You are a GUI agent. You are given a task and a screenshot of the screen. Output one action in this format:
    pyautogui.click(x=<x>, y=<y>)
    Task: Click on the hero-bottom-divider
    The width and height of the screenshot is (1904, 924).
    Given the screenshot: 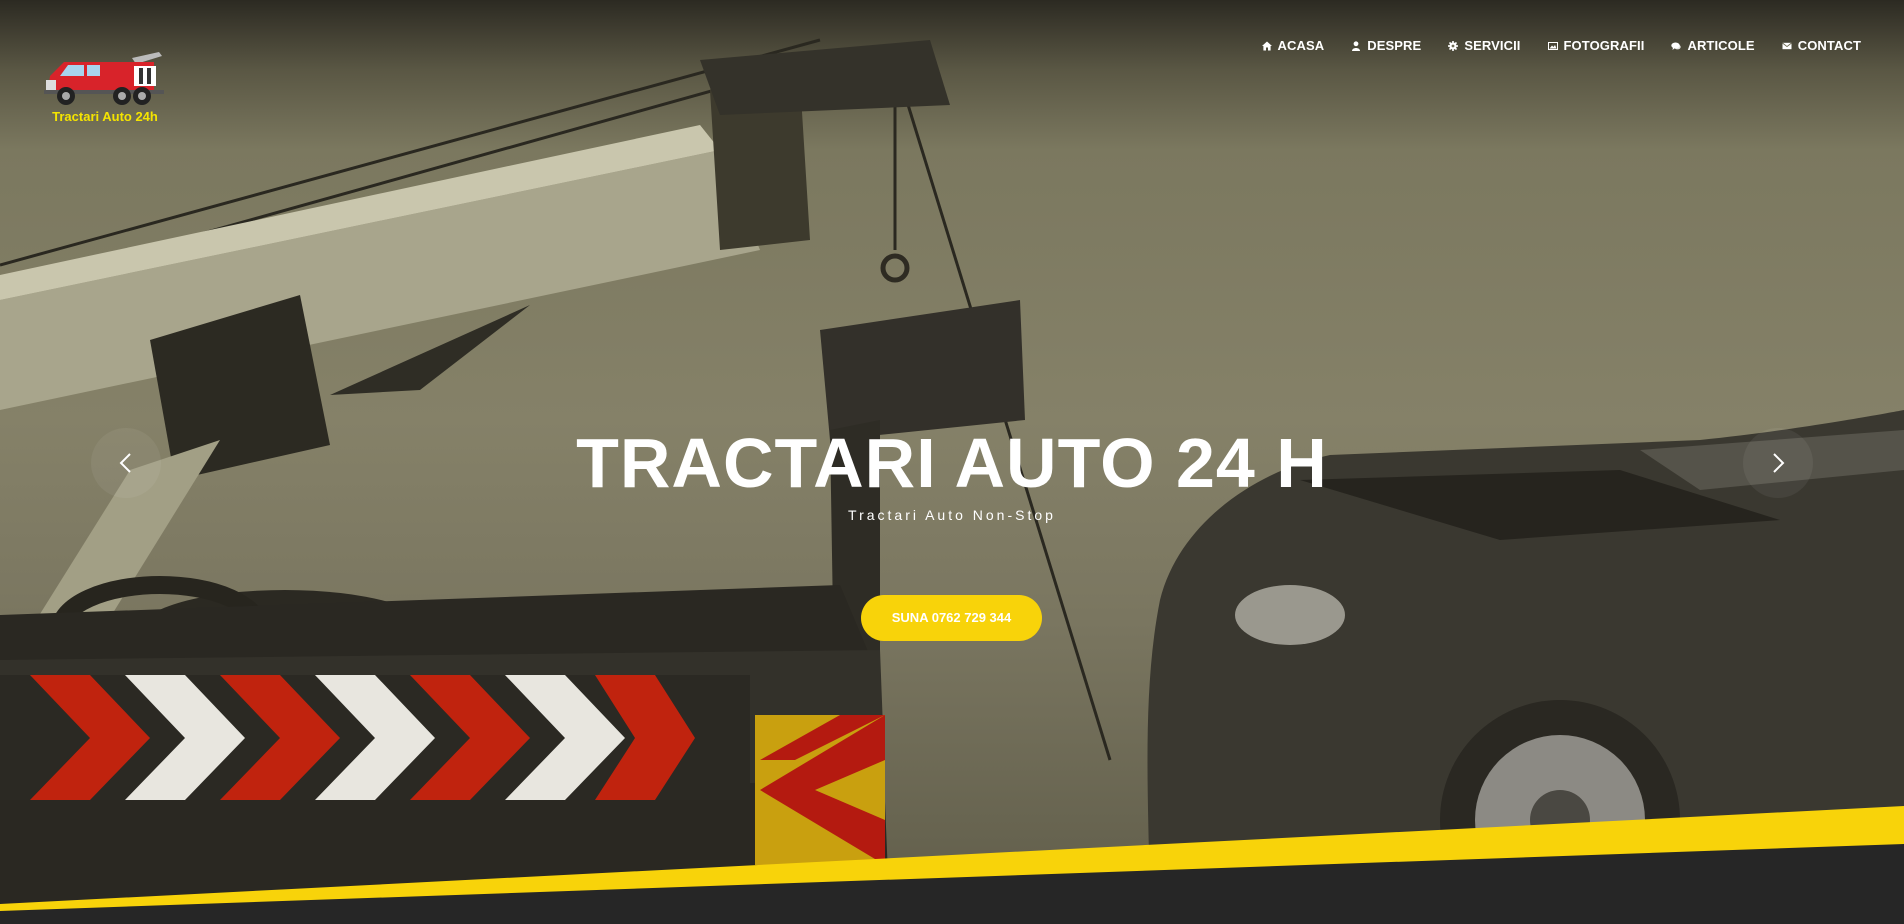 What is the action you would take?
    pyautogui.click(x=952, y=865)
    